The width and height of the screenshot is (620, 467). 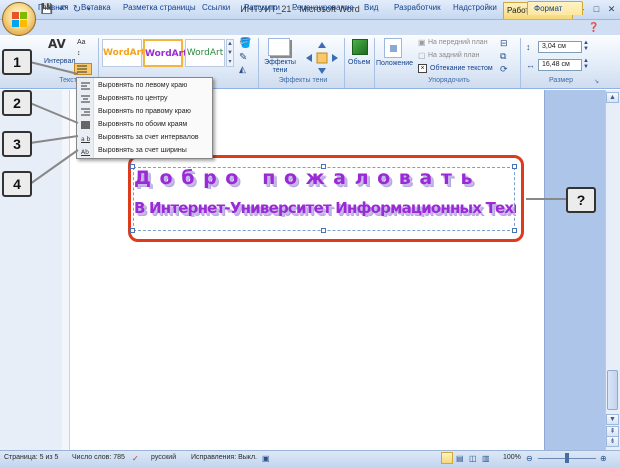 What do you see at coordinates (54, 68) in the screenshot?
I see `callout-1-pointer` at bounding box center [54, 68].